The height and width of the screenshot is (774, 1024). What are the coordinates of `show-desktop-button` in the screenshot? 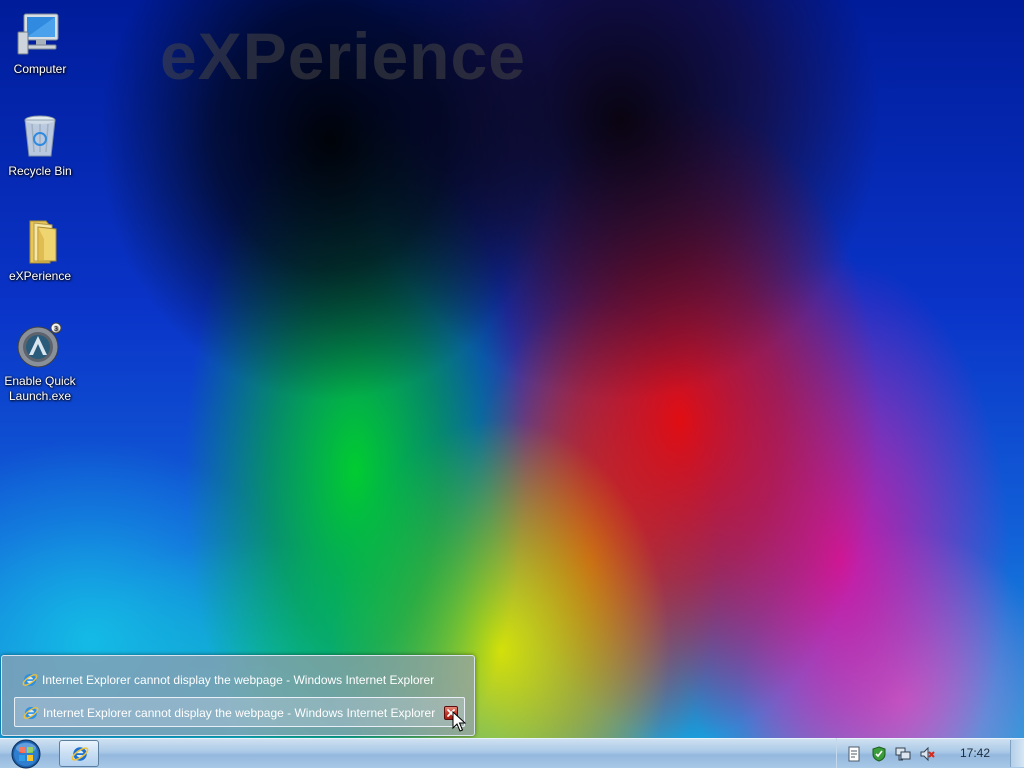 It's located at (1017, 753).